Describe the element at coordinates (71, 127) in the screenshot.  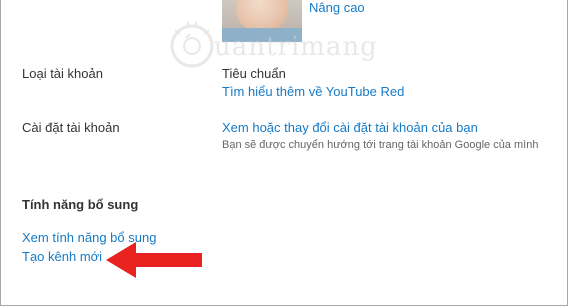
I see `account-settings-label: Cài đặt tài khoản` at that location.